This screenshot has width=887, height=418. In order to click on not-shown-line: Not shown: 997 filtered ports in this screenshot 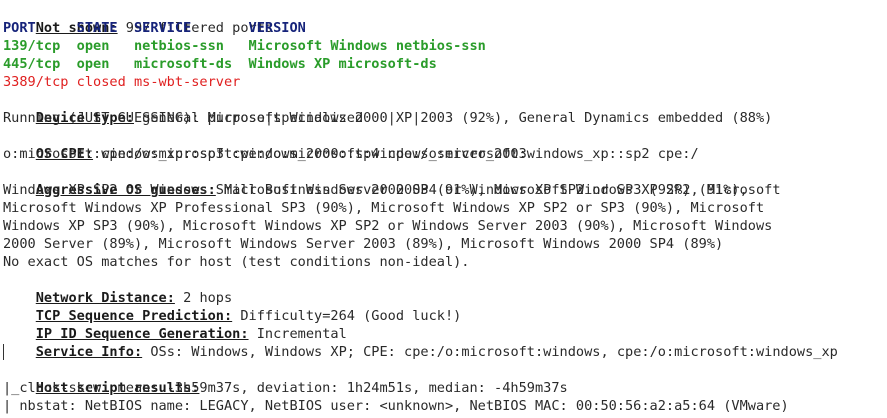, I will do `click(445, 18)`.